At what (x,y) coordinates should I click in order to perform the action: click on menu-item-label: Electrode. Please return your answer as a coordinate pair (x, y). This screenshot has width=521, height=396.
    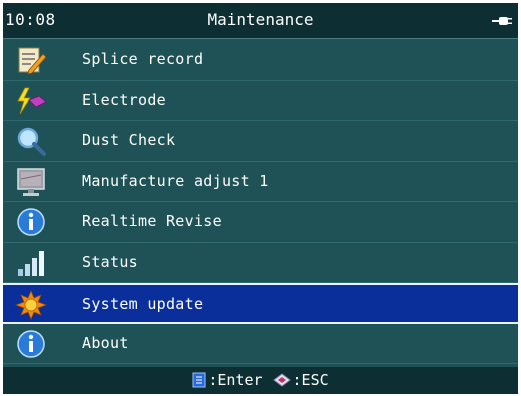
    Looking at the image, I should click on (124, 99).